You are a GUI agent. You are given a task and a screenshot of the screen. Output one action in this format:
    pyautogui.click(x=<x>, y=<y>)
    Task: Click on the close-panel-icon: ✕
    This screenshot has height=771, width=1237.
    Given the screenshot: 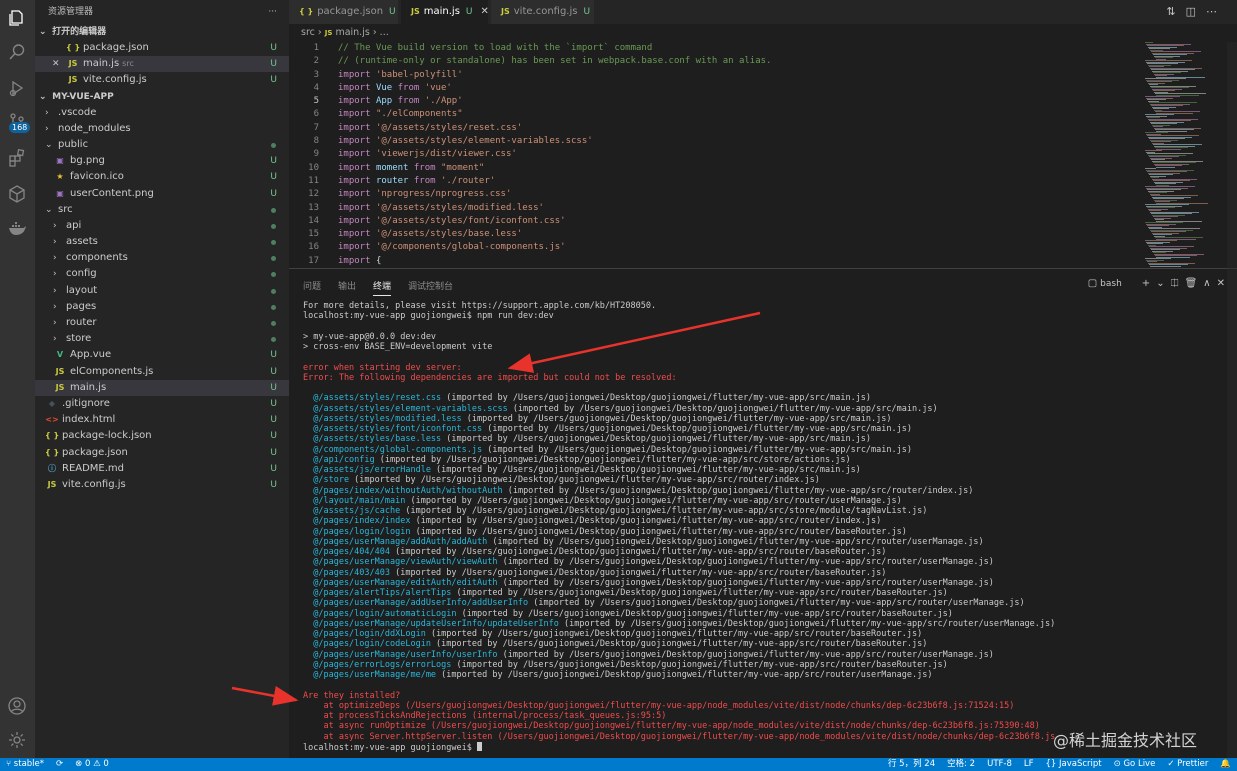 What is the action you would take?
    pyautogui.click(x=1221, y=283)
    